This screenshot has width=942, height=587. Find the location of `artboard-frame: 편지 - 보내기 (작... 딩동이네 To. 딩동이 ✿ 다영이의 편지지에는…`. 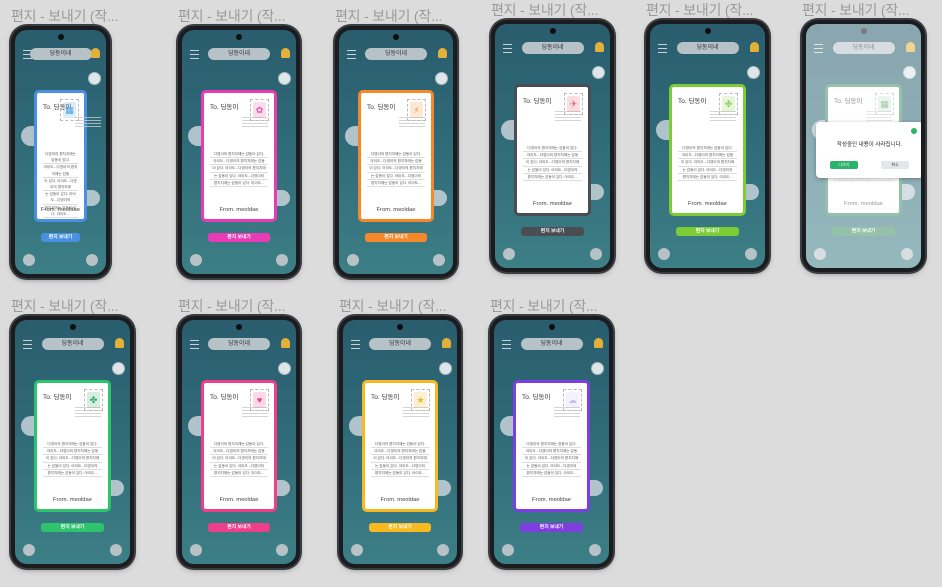

artboard-frame: 편지 - 보내기 (작... 딩동이네 To. 딩동이 ✿ 다영이의 편지지에는… is located at coordinates (239, 147).